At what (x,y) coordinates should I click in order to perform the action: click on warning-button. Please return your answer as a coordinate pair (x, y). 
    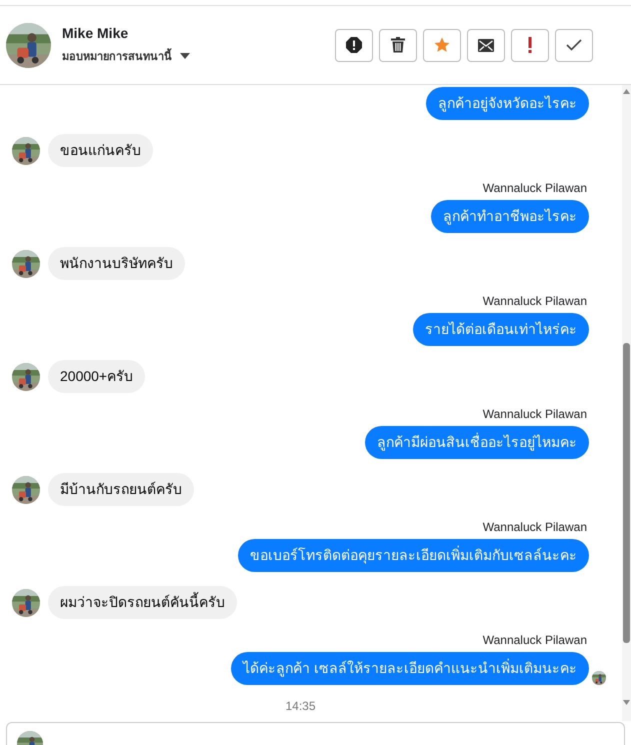
    Looking at the image, I should click on (354, 45).